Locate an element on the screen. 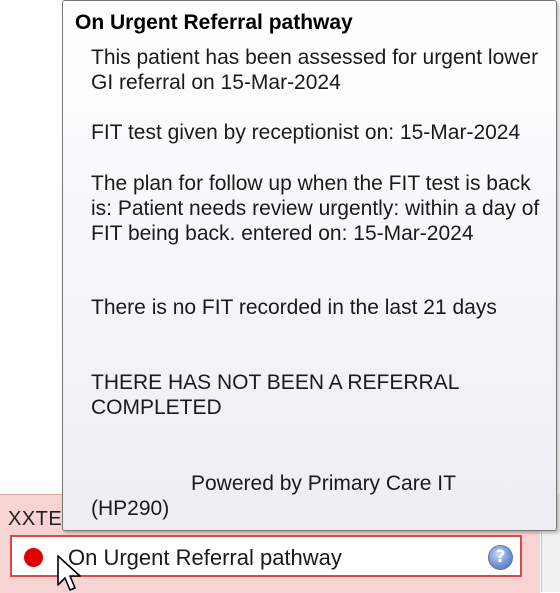 This screenshot has width=560, height=593. tooltip-paragraph-no-referral: THERE HAS NOT BEEN A REFERRAL COMPLETED is located at coordinates (275, 395).